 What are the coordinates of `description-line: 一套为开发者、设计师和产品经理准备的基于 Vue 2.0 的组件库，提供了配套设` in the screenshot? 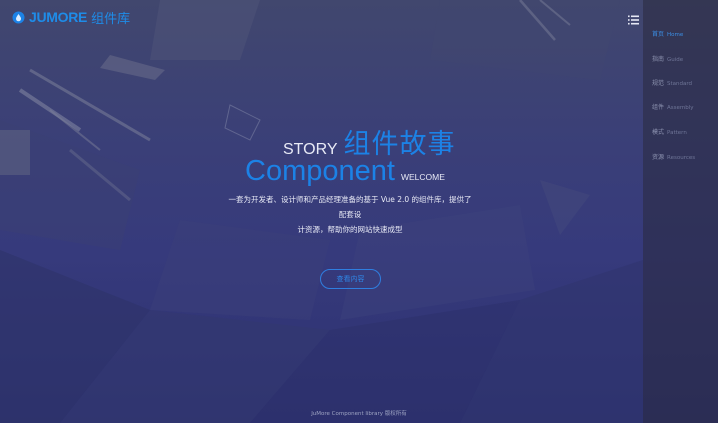 It's located at (350, 207).